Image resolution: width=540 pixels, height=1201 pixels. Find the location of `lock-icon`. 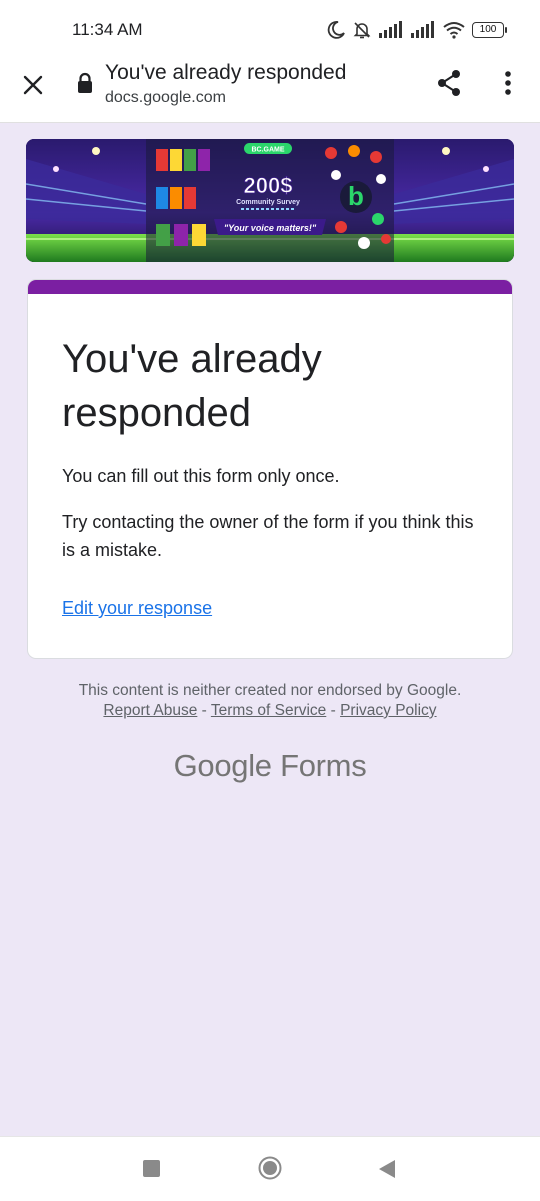

lock-icon is located at coordinates (85, 82).